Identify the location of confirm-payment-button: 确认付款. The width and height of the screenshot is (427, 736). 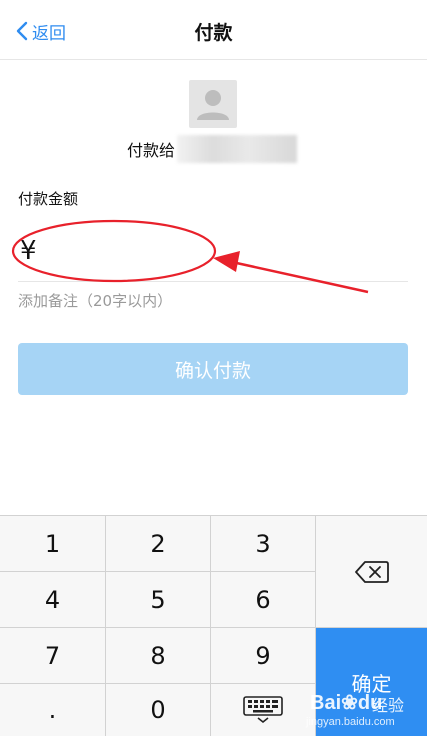
(213, 369).